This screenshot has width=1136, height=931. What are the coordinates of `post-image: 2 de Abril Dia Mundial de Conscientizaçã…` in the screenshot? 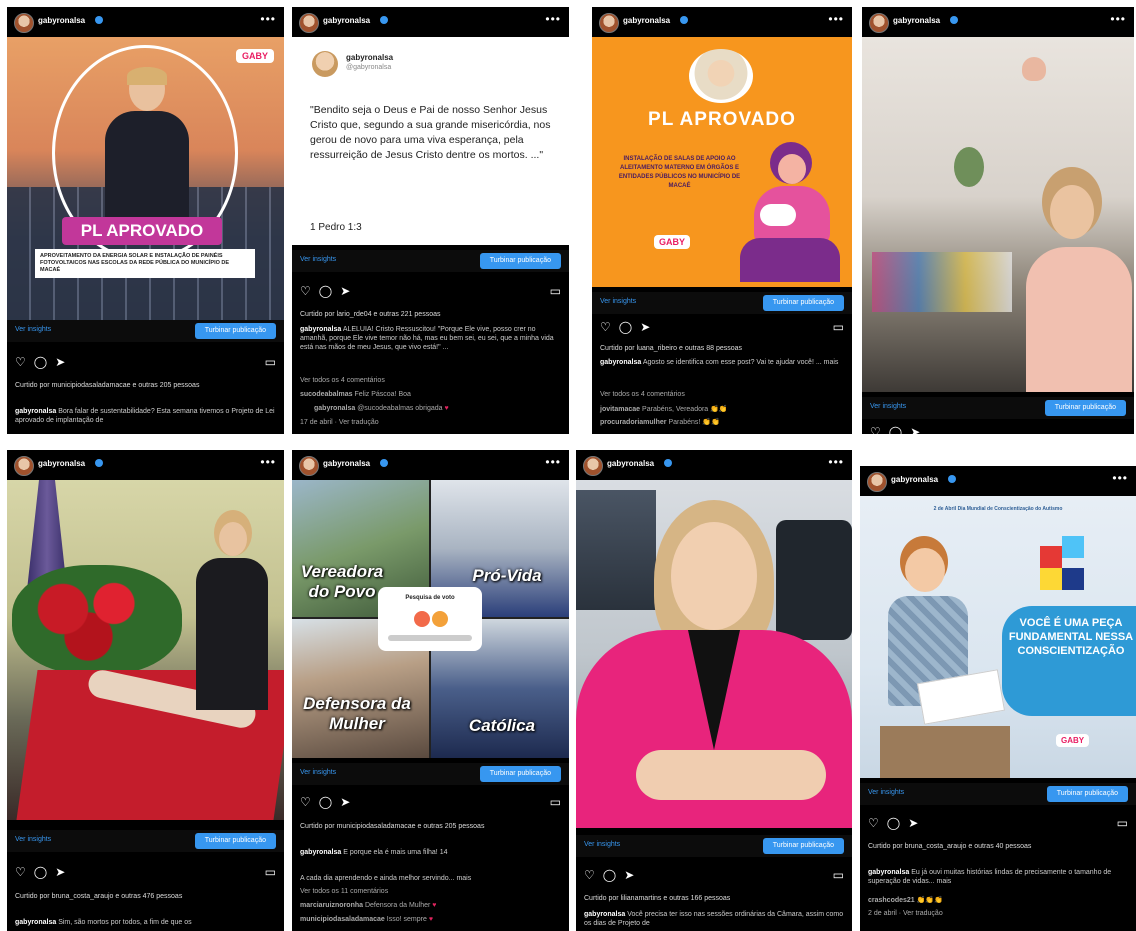 It's located at (998, 637).